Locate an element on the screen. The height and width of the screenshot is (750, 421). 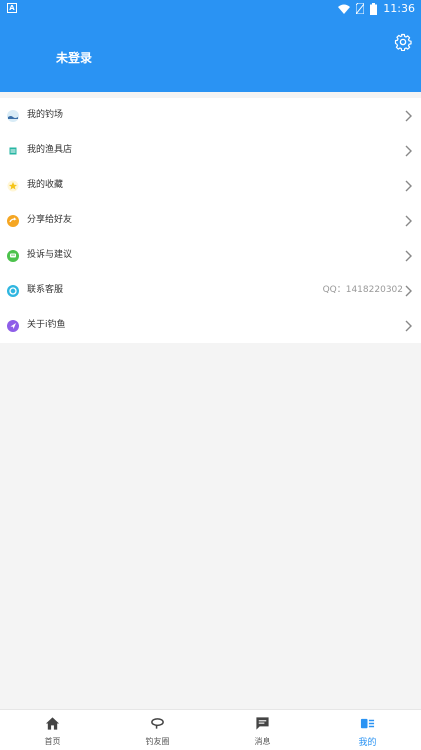
favorites-icon is located at coordinates (13, 186).